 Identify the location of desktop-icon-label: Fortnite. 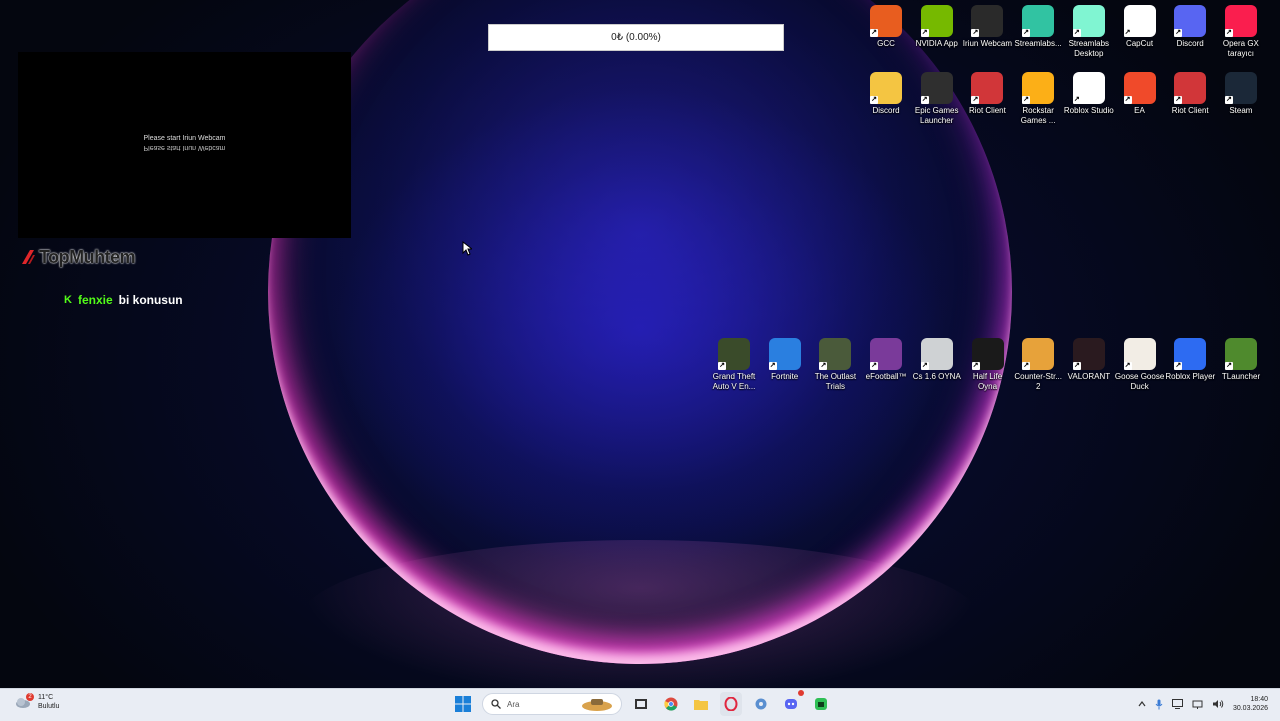
(785, 376).